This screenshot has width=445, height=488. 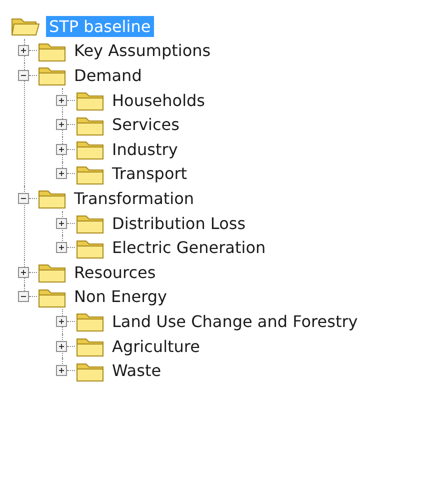 I want to click on tree-item: Households, so click(x=158, y=100).